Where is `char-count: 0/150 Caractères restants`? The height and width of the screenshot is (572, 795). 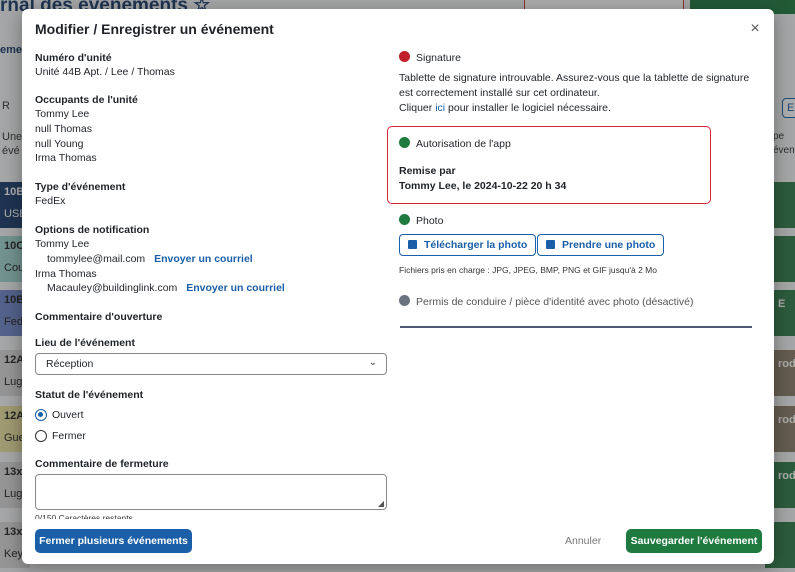 char-count: 0/150 Caractères restants is located at coordinates (84, 516).